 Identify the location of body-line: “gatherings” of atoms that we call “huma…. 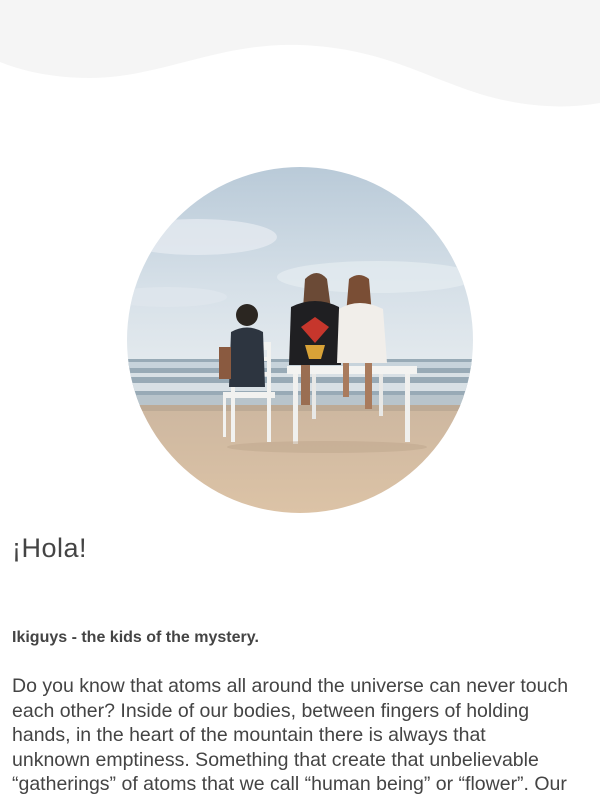
(289, 784).